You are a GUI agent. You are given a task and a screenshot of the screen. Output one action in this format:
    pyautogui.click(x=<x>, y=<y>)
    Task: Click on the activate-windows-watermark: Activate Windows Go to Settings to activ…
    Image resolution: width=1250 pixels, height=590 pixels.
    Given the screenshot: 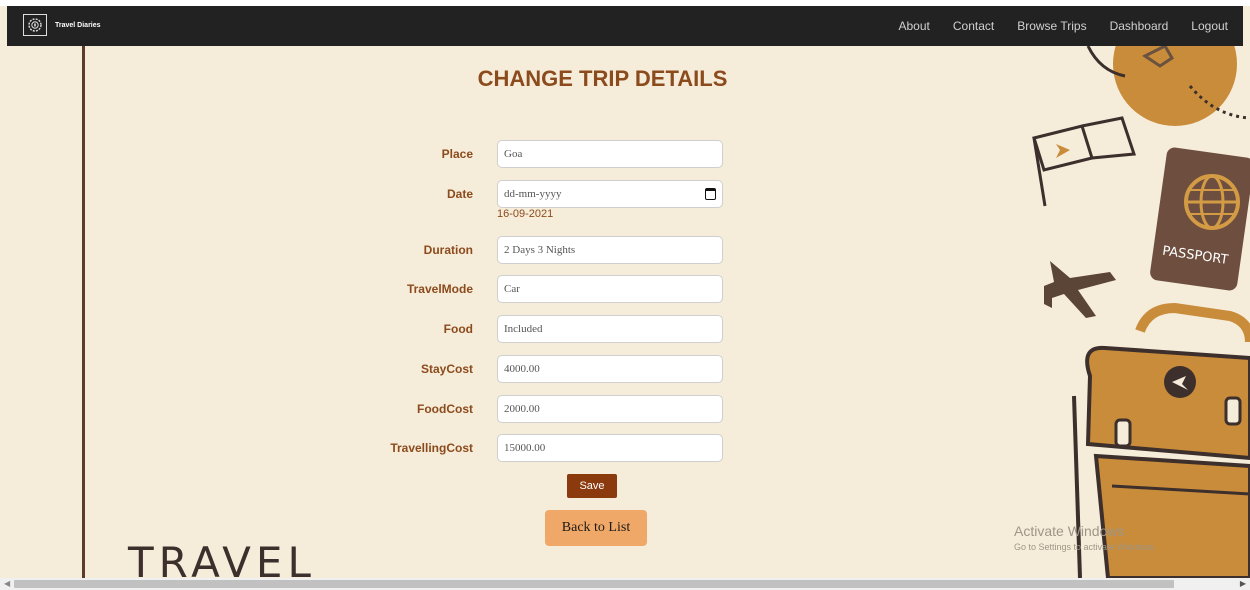 What is the action you would take?
    pyautogui.click(x=1085, y=537)
    